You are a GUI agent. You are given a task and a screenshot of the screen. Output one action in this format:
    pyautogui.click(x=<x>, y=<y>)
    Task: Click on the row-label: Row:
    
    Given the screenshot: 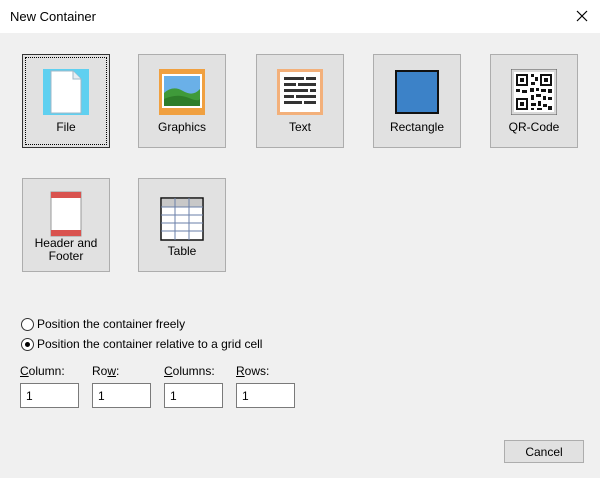 What is the action you would take?
    pyautogui.click(x=105, y=371)
    